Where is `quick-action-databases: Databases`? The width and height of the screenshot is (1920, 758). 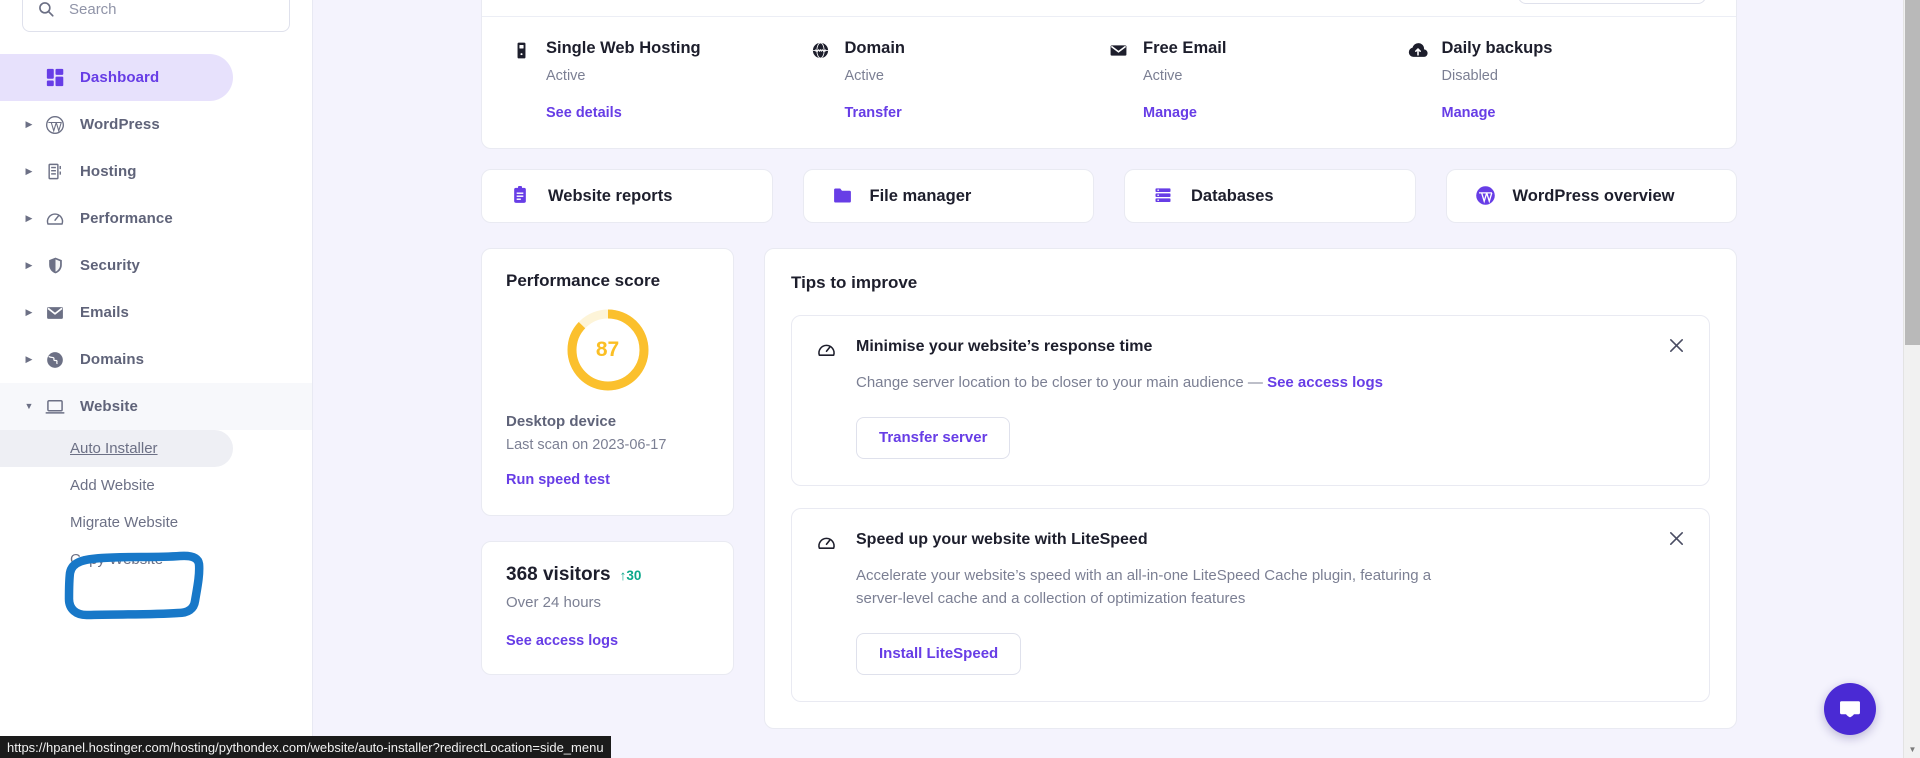 quick-action-databases: Databases is located at coordinates (1270, 196).